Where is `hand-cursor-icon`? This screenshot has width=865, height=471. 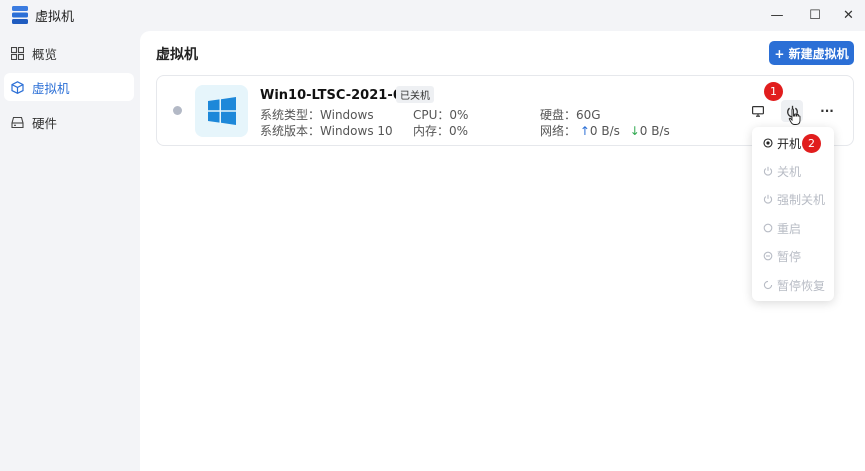 hand-cursor-icon is located at coordinates (794, 116).